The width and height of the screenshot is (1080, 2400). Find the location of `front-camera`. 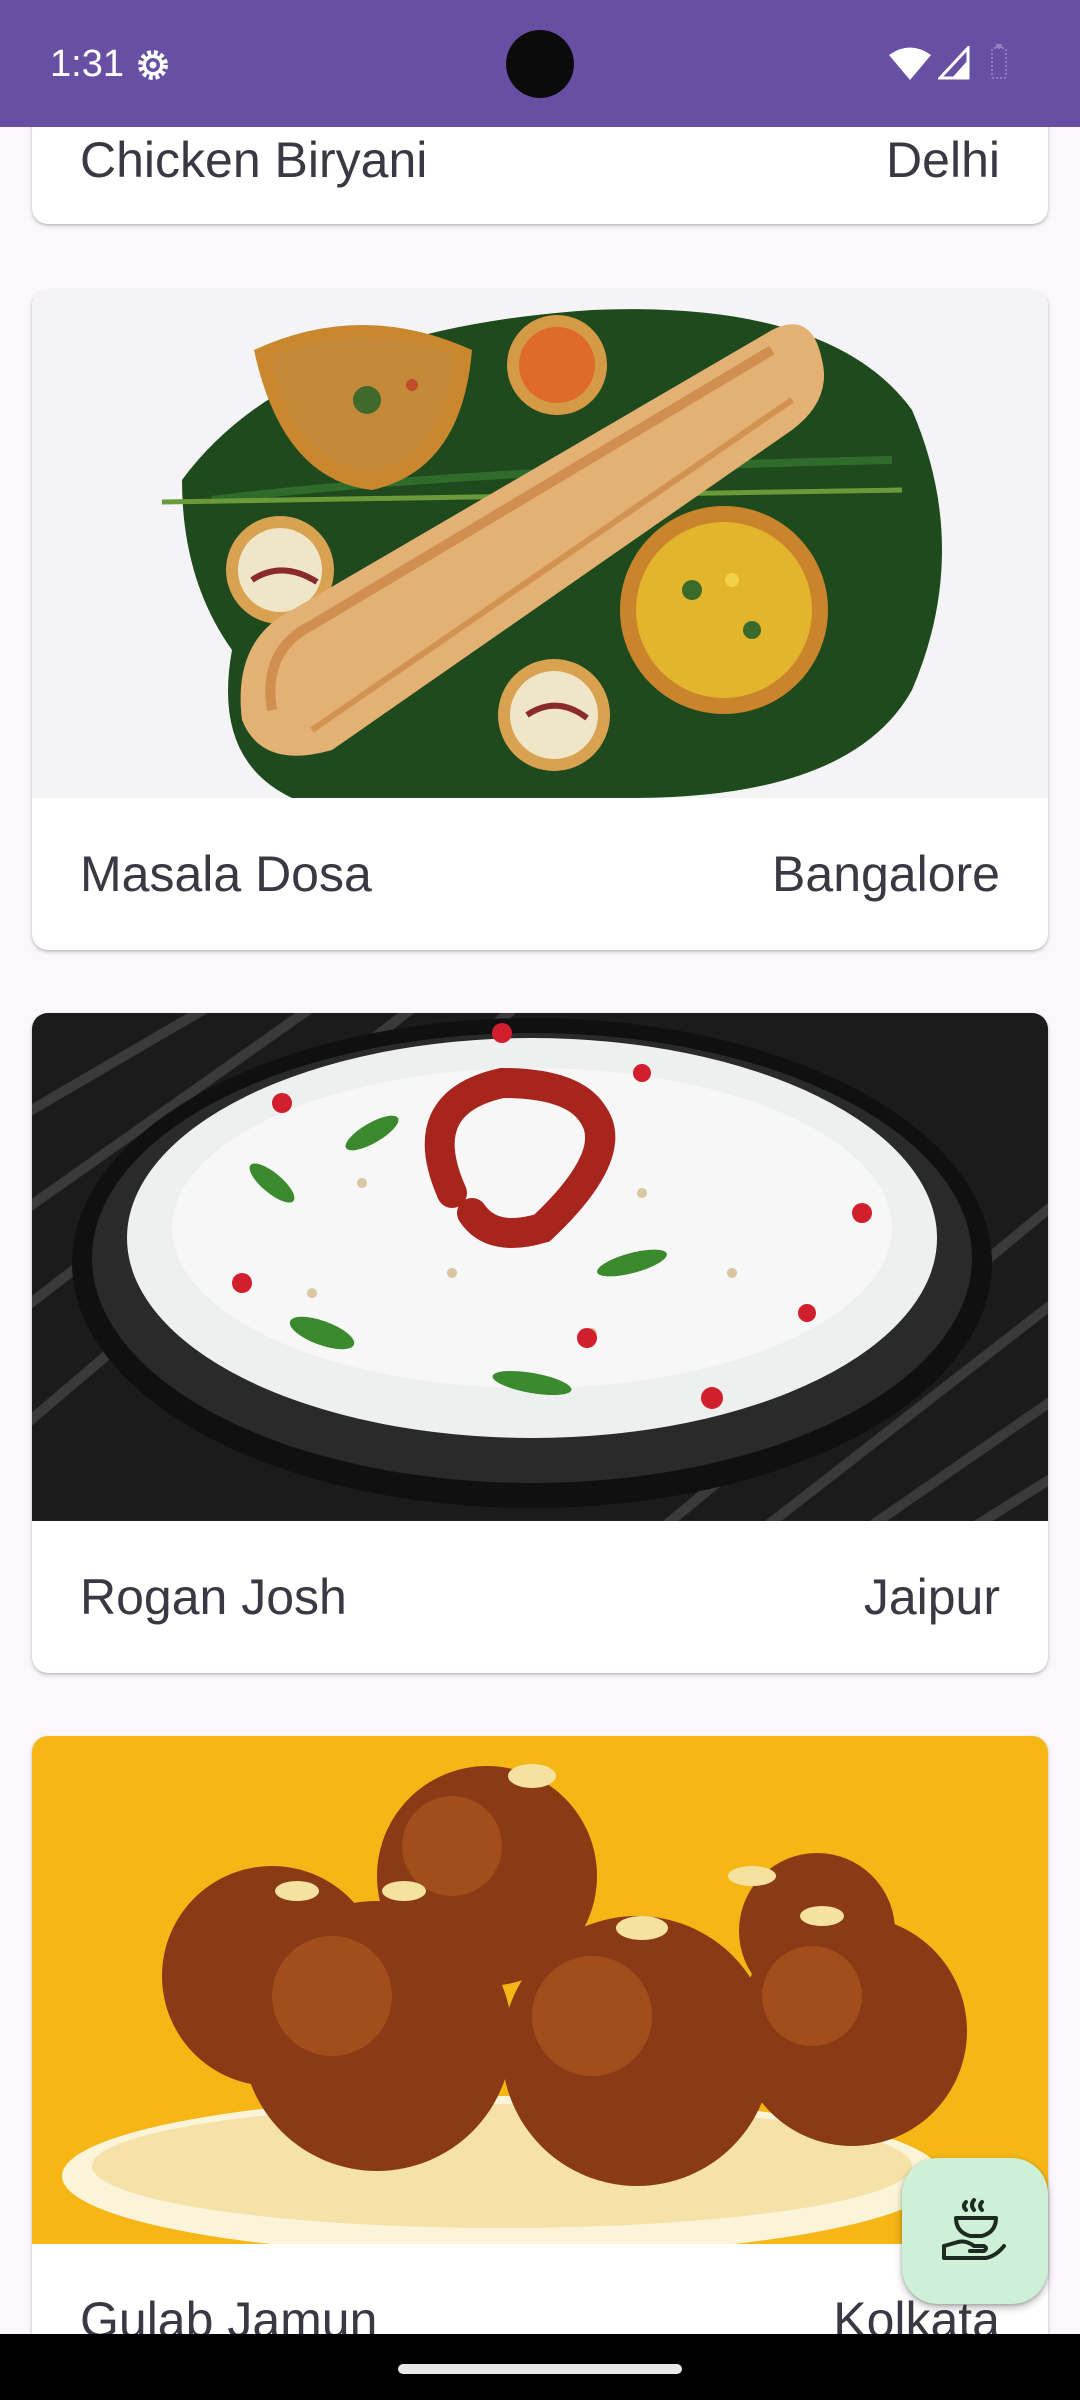

front-camera is located at coordinates (540, 64).